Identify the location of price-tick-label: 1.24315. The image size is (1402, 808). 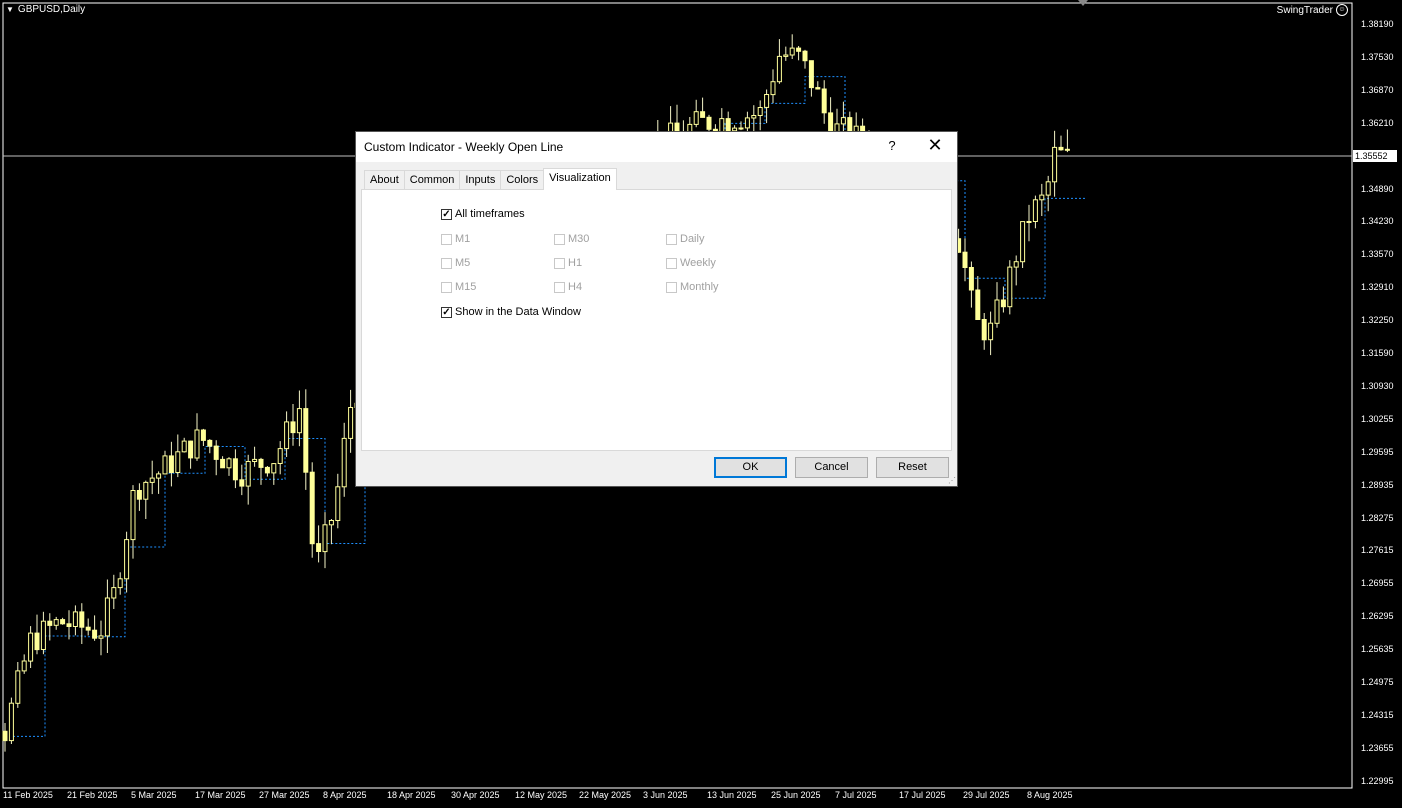
(1377, 714).